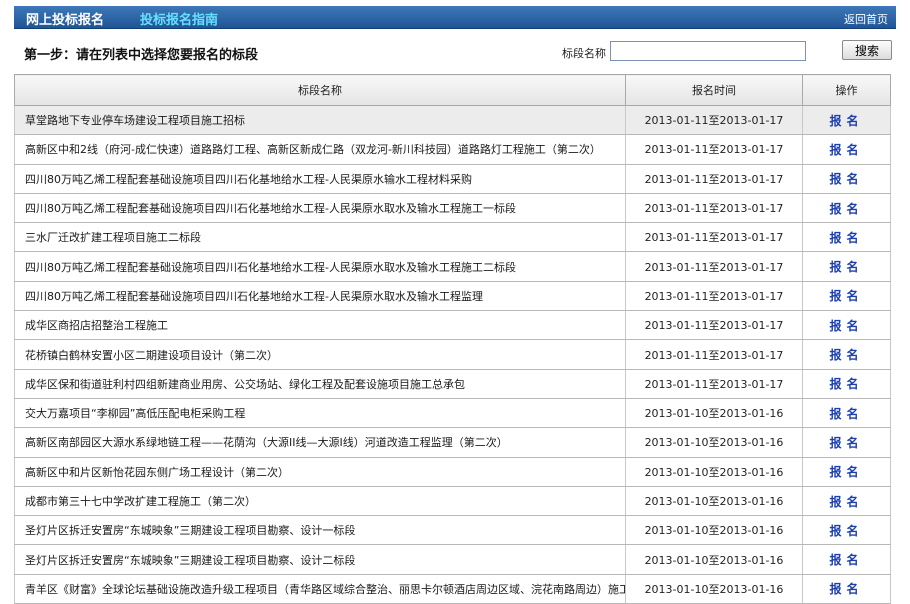  I want to click on tender-name: 草堂路地下专业停车场建设工程项目施工招标, so click(320, 120).